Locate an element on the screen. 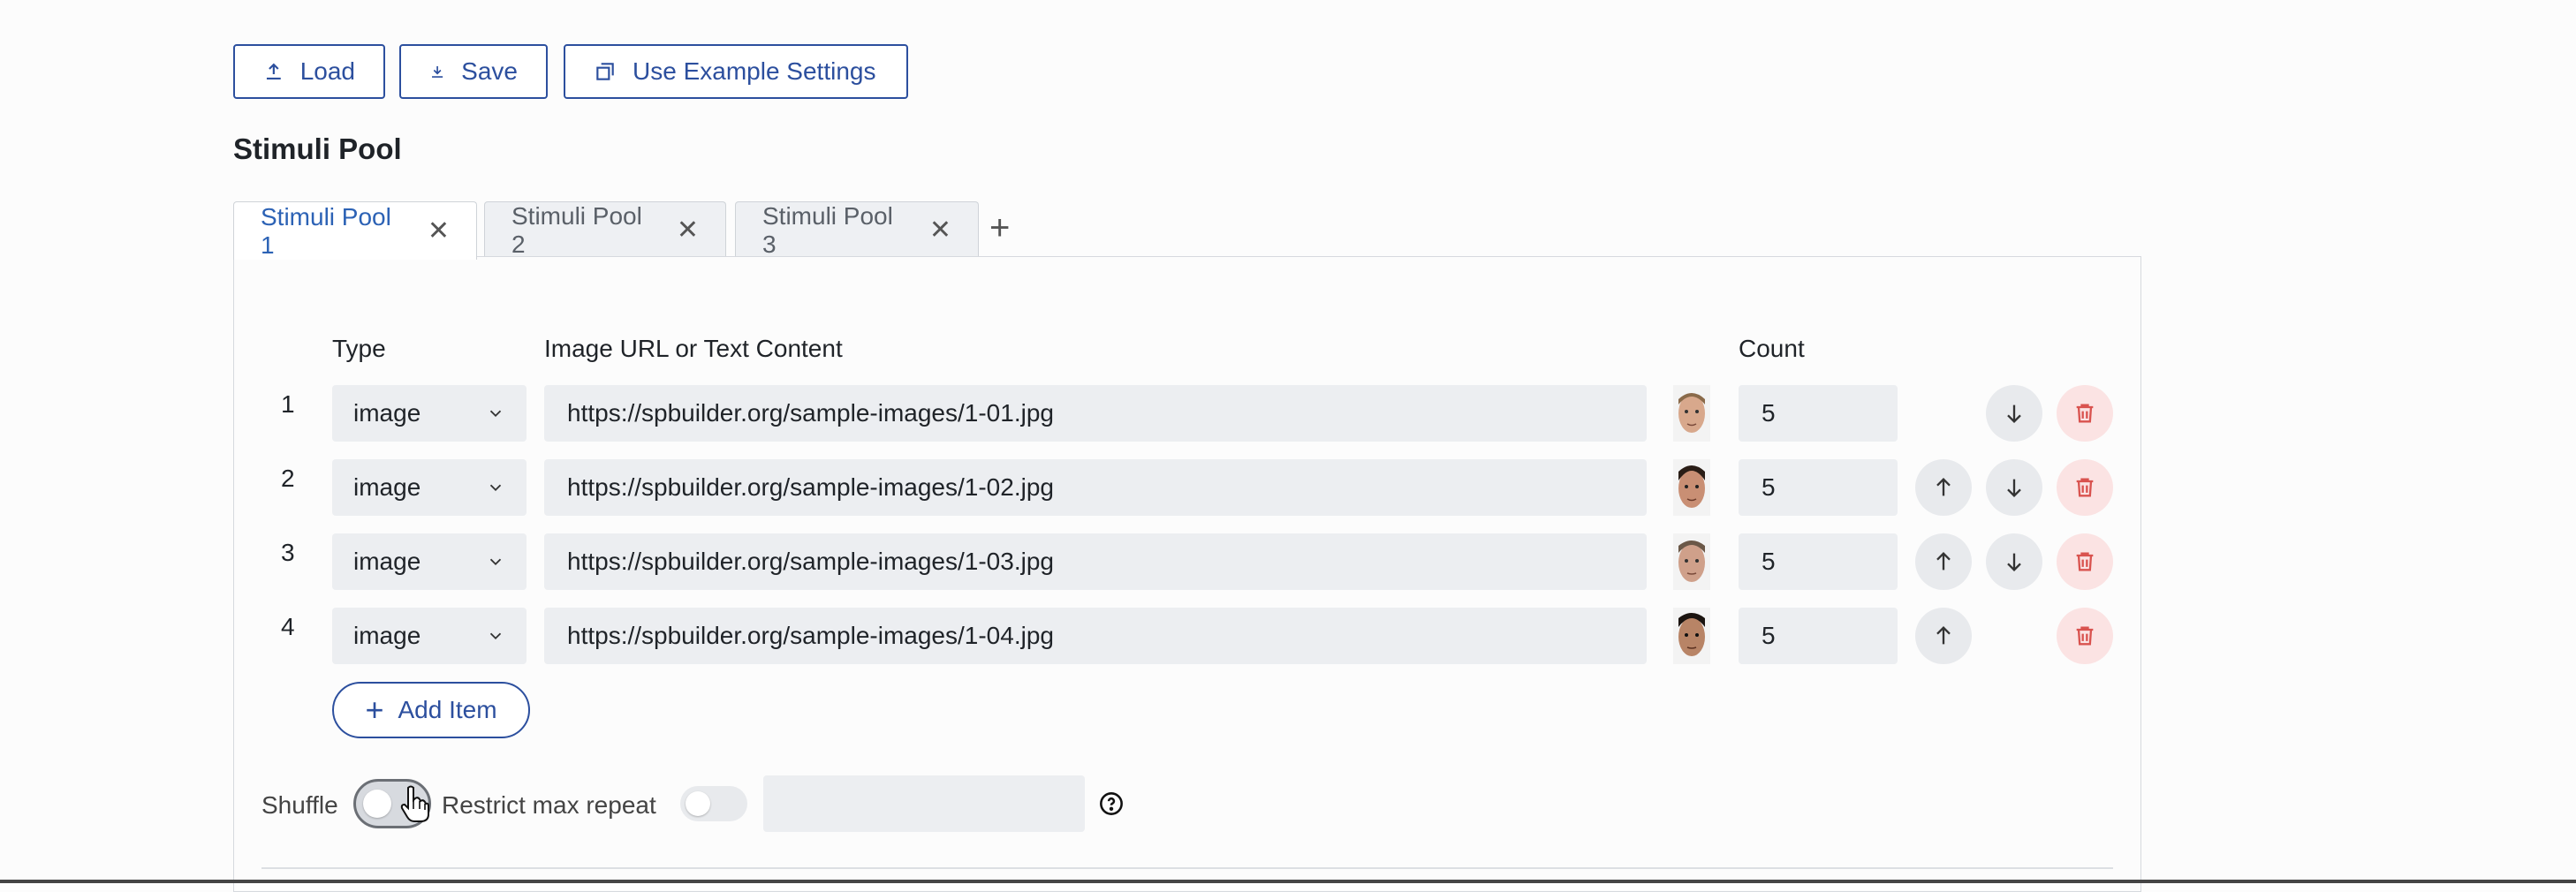 The width and height of the screenshot is (2576, 892). tab-stimuli-pool-1: Stimuli Pool 1 ✕ is located at coordinates (355, 230).